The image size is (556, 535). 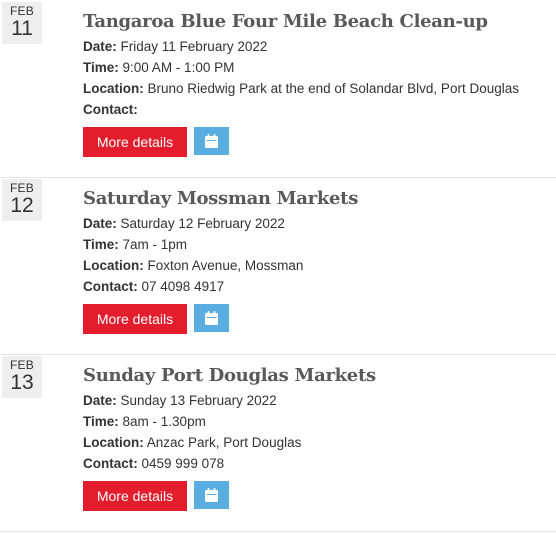 What do you see at coordinates (155, 244) in the screenshot?
I see `time-value: 7am - 1pm` at bounding box center [155, 244].